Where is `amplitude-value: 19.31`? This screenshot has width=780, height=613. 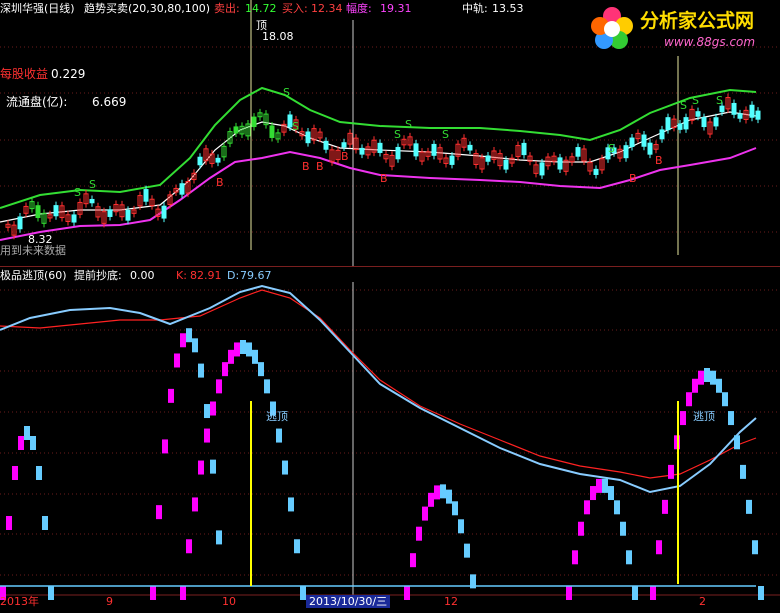 amplitude-value: 19.31 is located at coordinates (396, 8).